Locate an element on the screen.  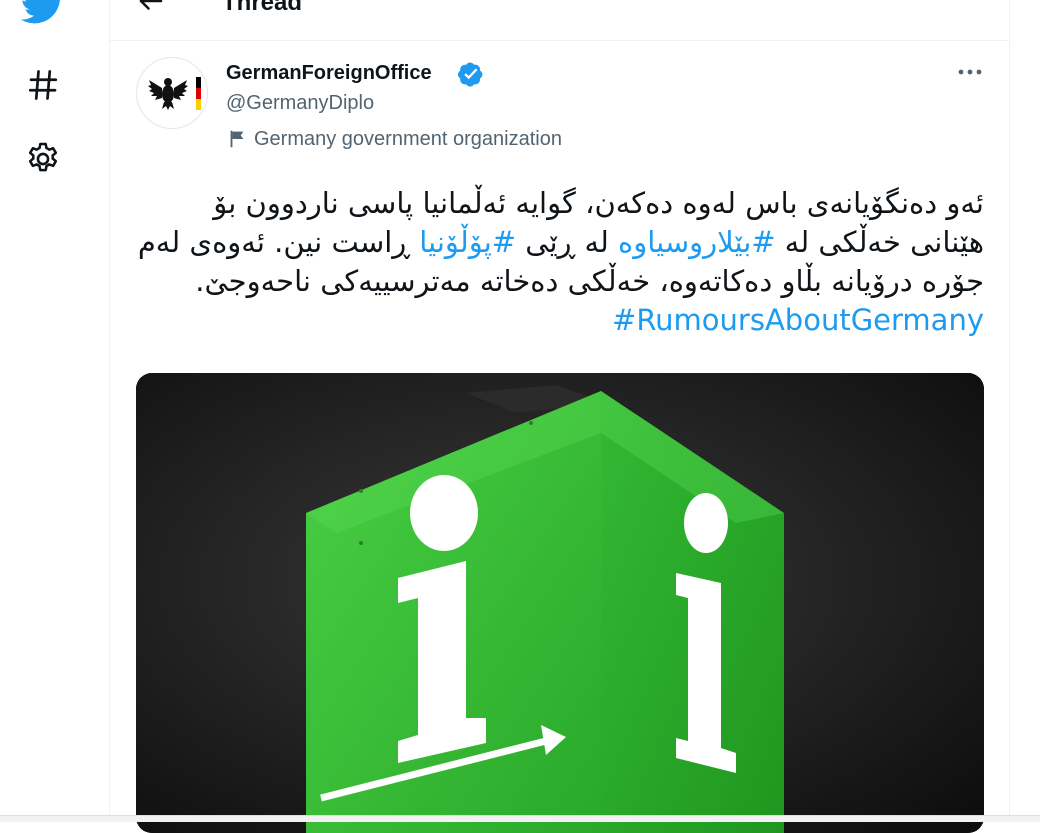
ellipsis-icon is located at coordinates (970, 72).